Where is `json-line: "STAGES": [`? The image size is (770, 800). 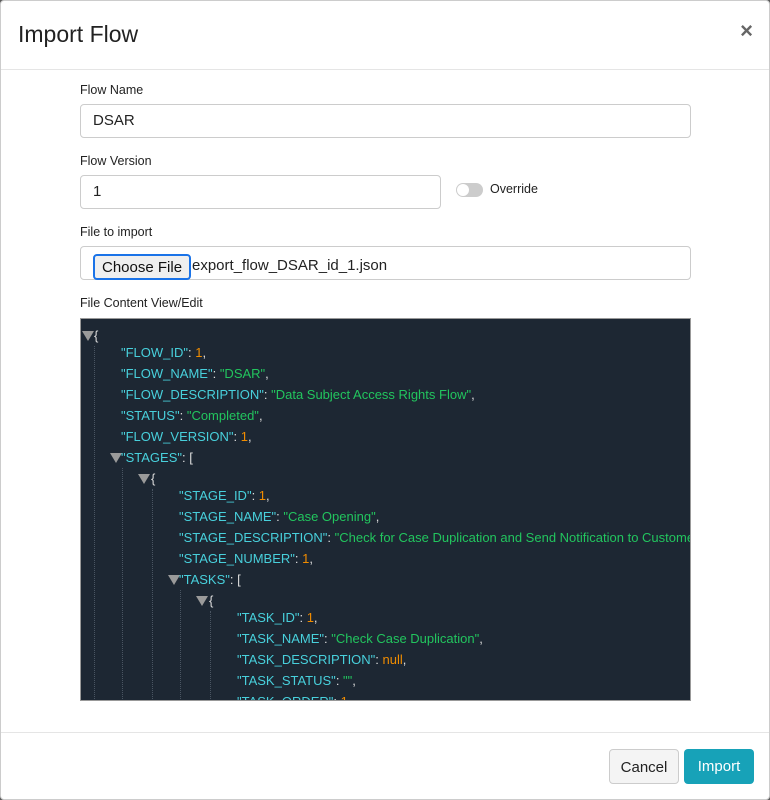 json-line: "STAGES": [ is located at coordinates (157, 457).